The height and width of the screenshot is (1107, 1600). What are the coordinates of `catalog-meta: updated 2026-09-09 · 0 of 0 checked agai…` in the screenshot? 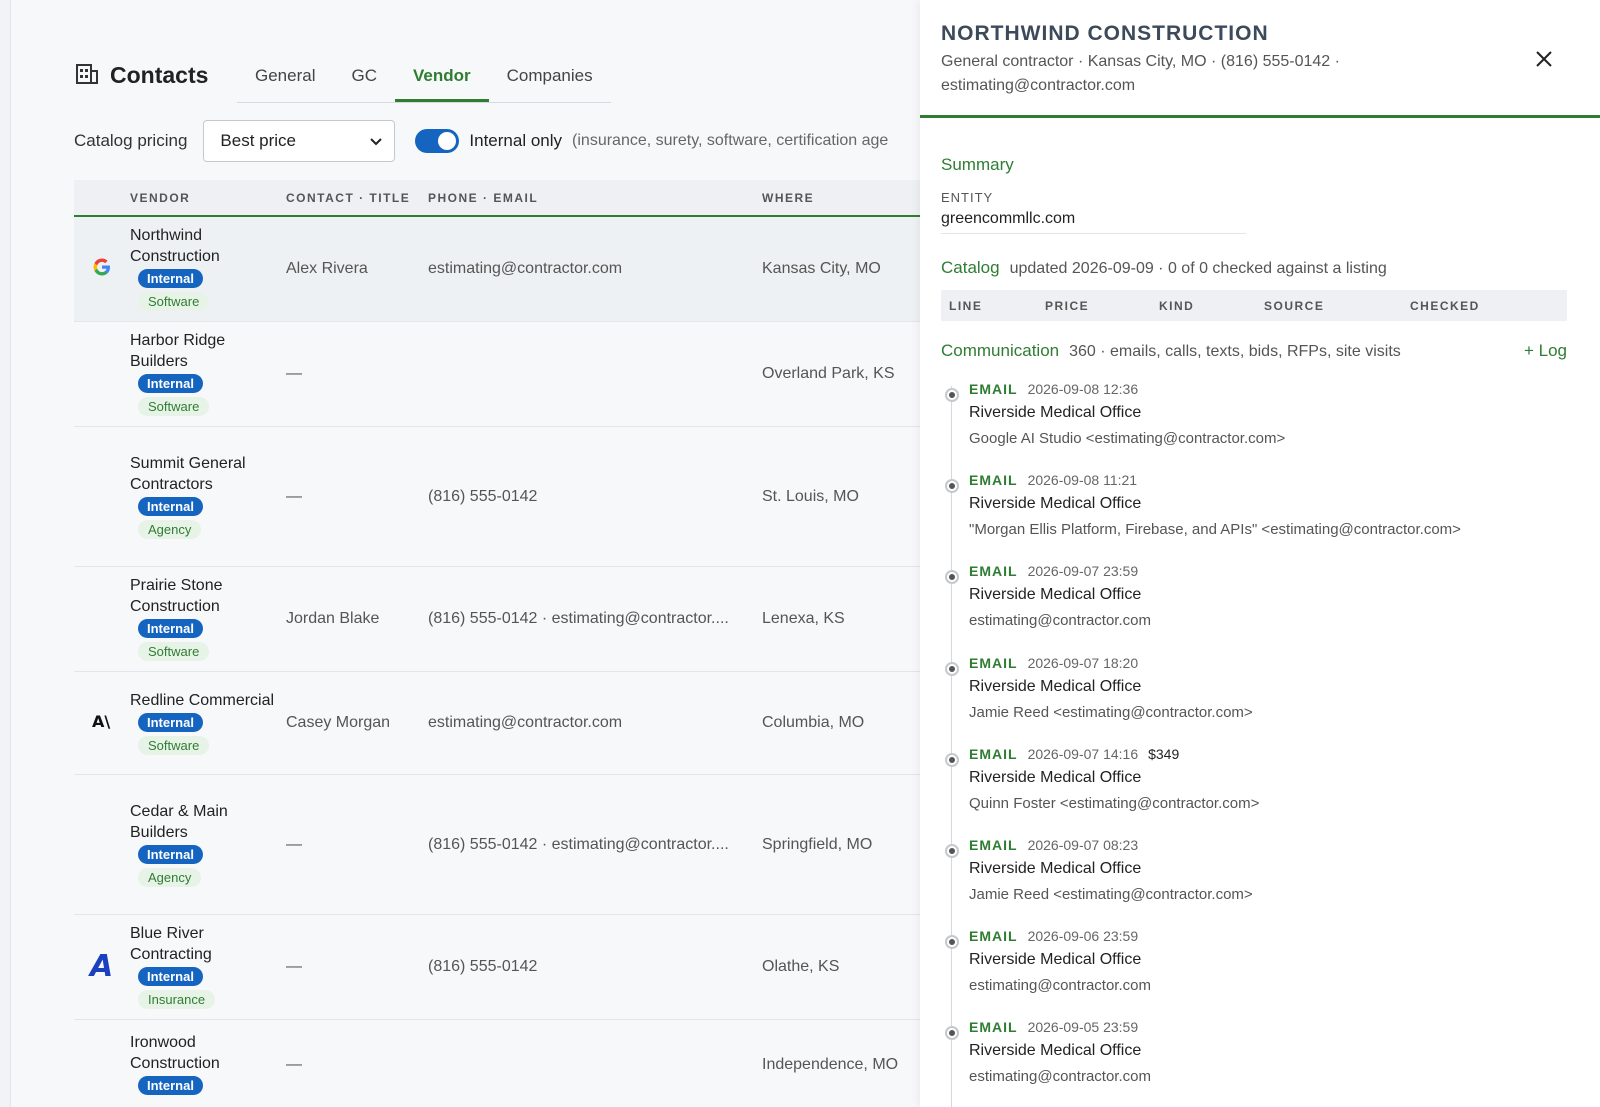 It's located at (1198, 268).